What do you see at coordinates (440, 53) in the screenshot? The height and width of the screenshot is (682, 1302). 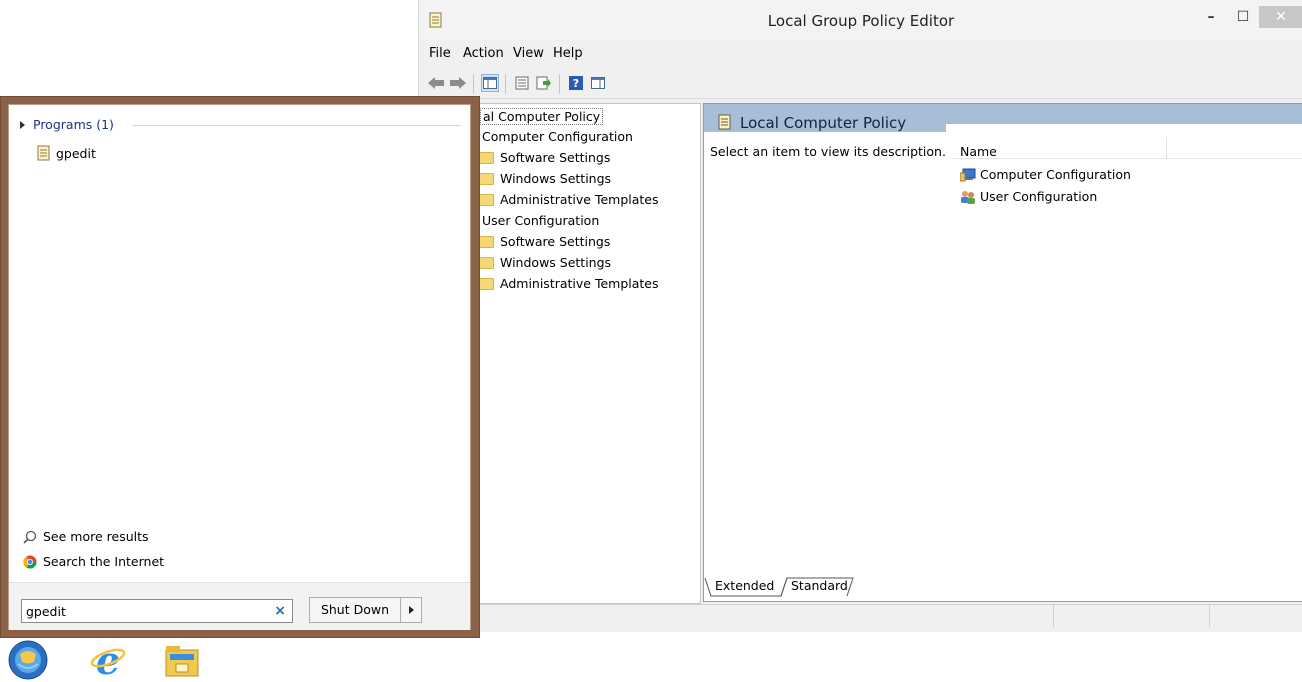 I see `menu-file: File` at bounding box center [440, 53].